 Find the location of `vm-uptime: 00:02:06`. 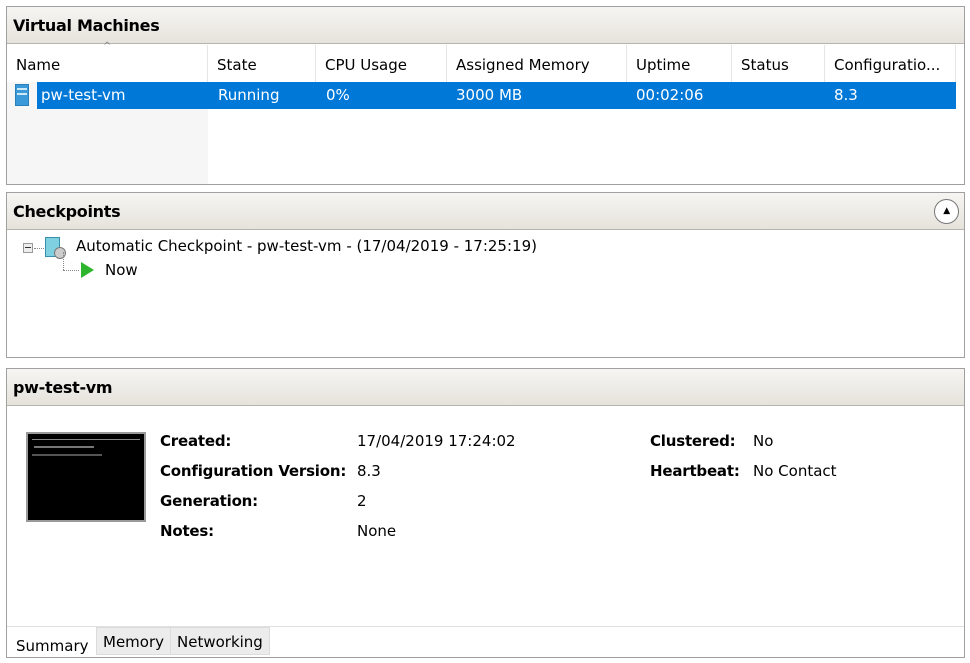

vm-uptime: 00:02:06 is located at coordinates (670, 95).